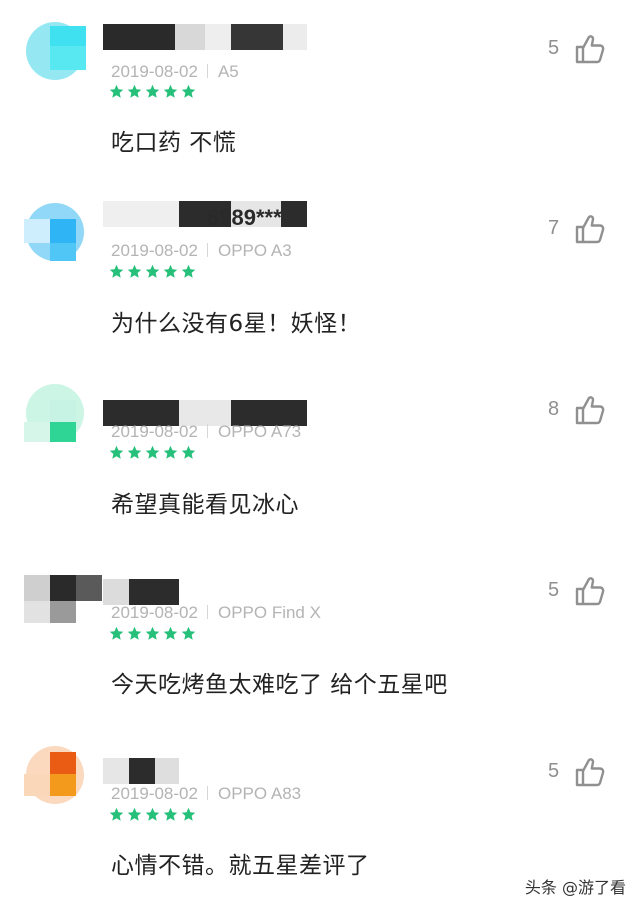  I want to click on like-count: 8, so click(554, 409).